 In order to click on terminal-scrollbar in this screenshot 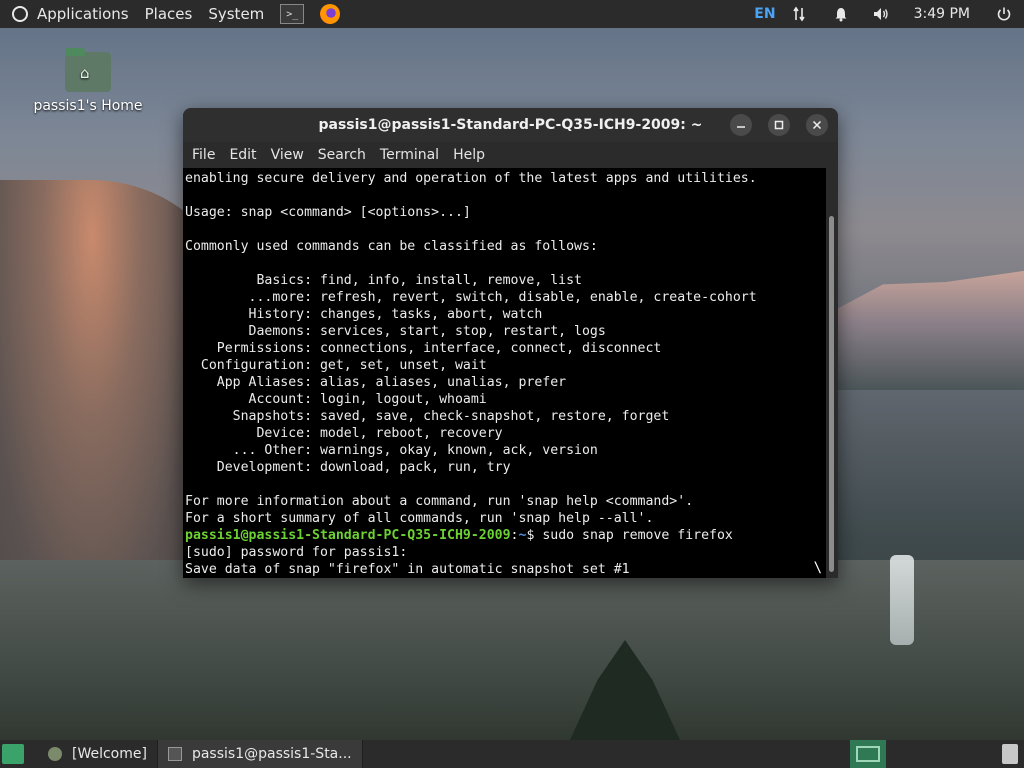, I will do `click(832, 373)`.